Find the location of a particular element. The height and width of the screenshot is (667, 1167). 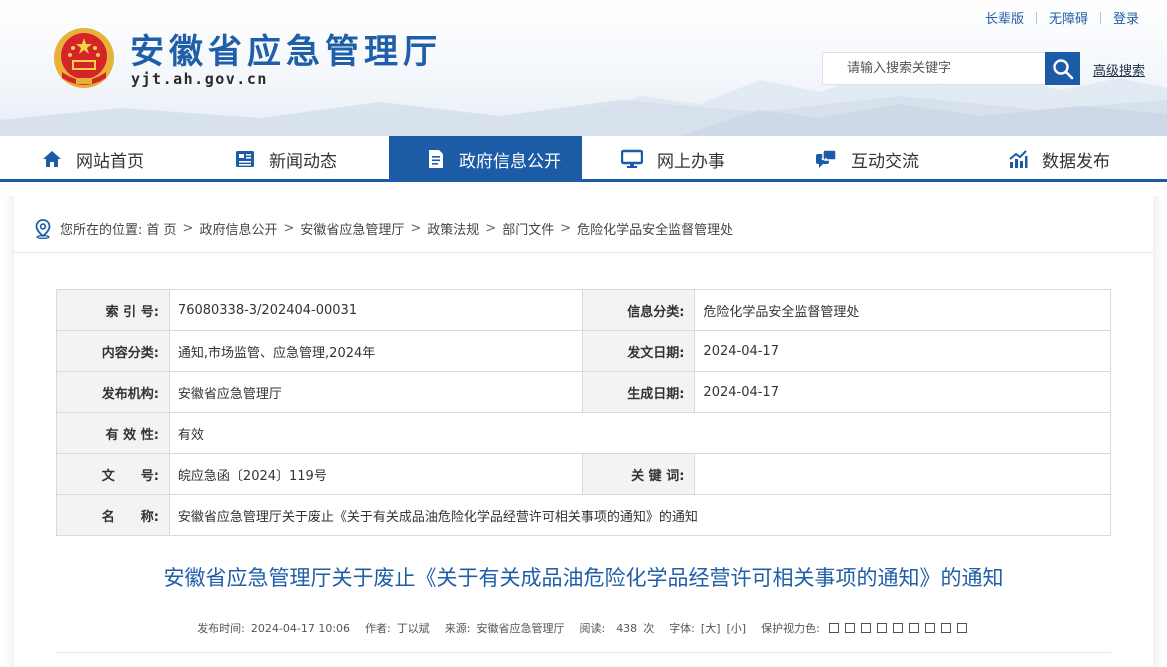

nav-item-news: 新闻动态 is located at coordinates (286, 159).